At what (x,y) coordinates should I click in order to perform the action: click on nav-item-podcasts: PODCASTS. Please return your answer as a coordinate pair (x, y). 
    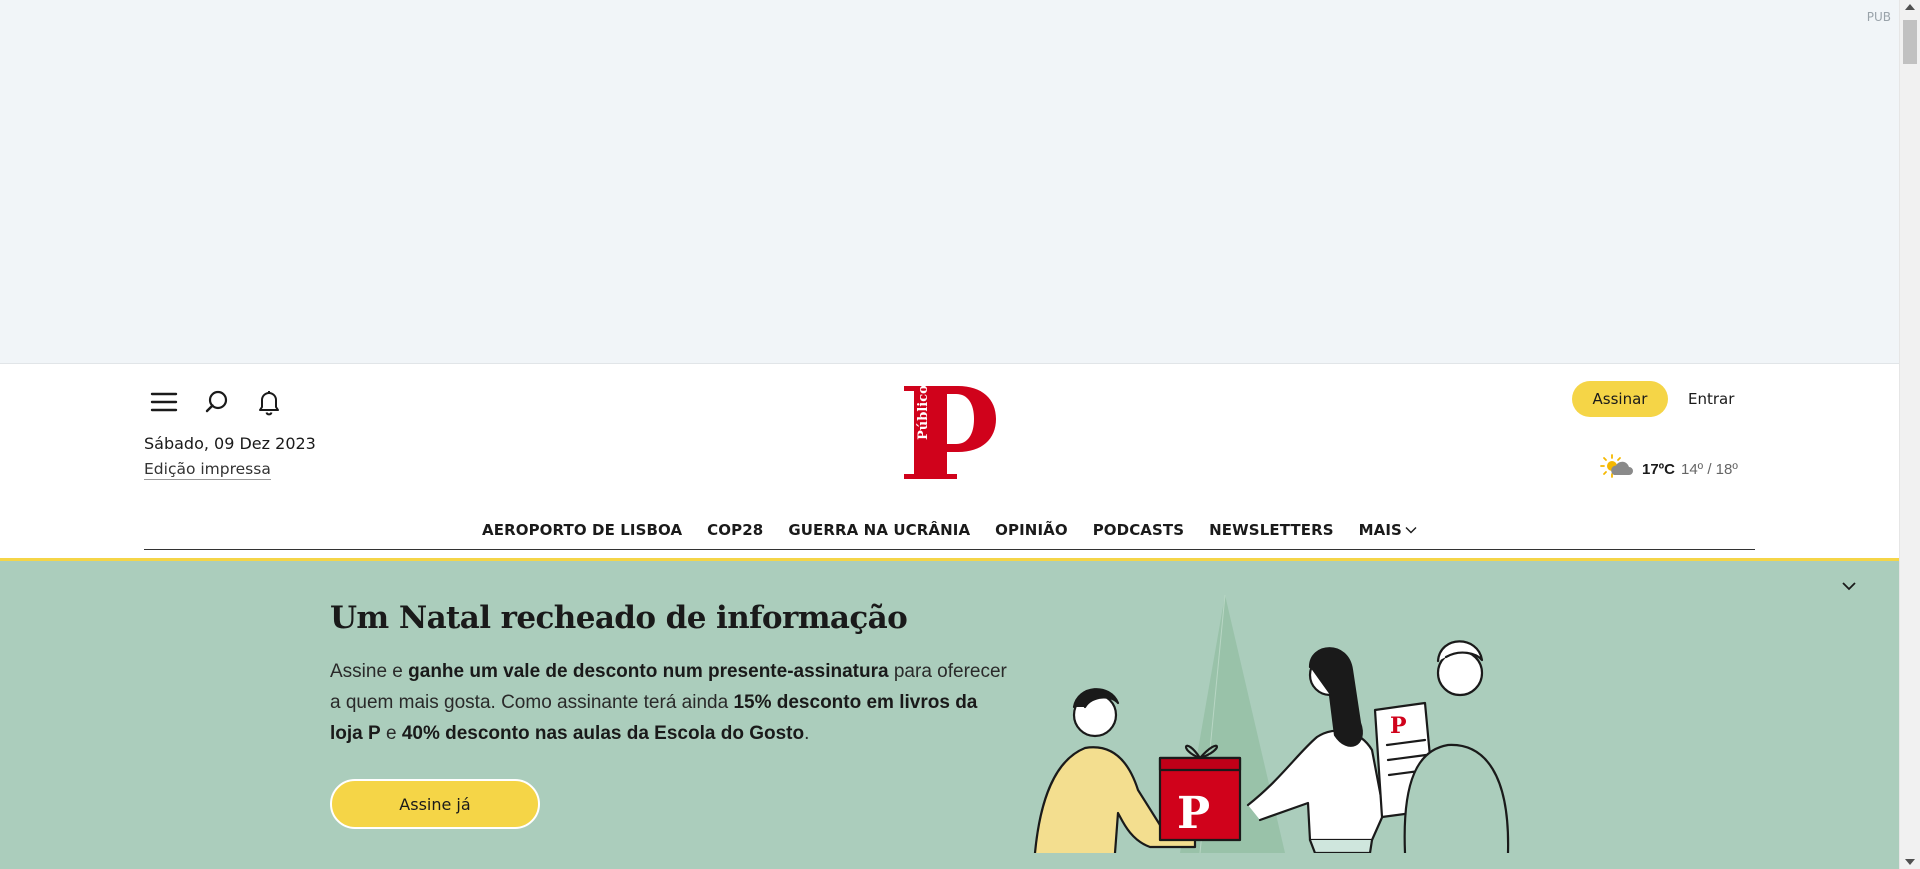
    Looking at the image, I should click on (1138, 530).